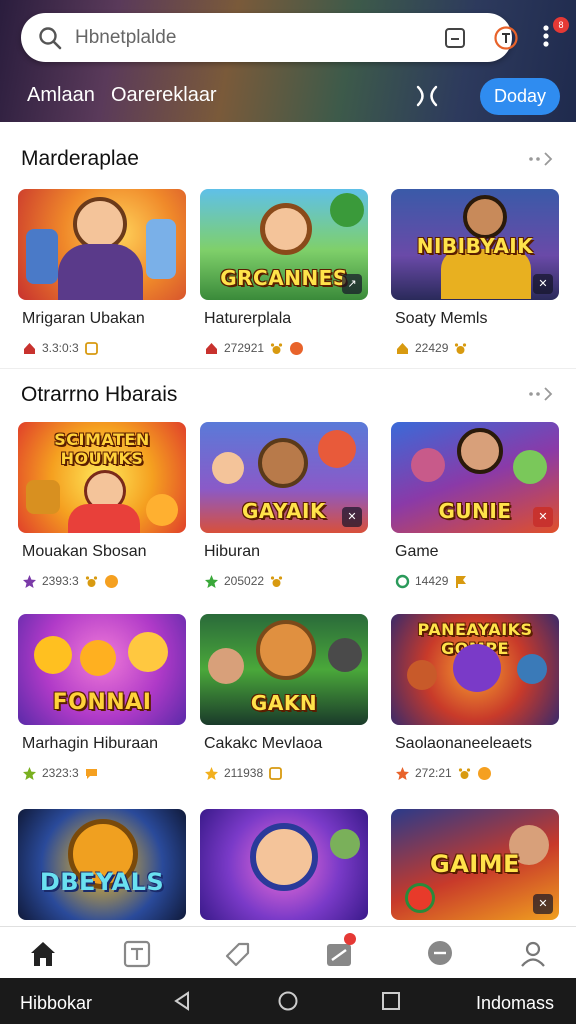 The image size is (576, 1024). I want to click on game-meta: 14429, so click(431, 581).